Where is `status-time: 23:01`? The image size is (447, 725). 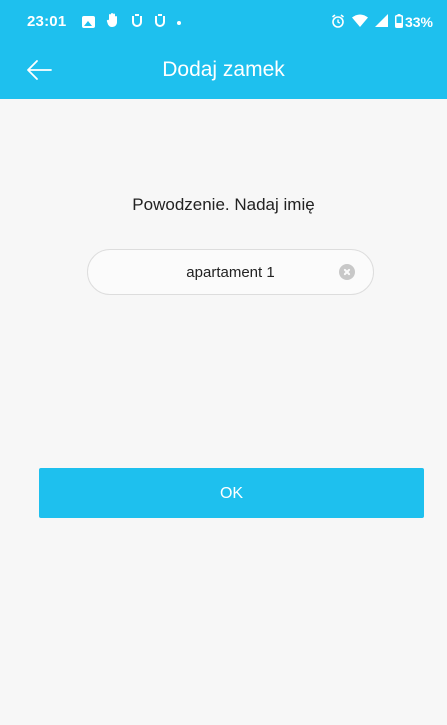
status-time: 23:01 is located at coordinates (47, 21).